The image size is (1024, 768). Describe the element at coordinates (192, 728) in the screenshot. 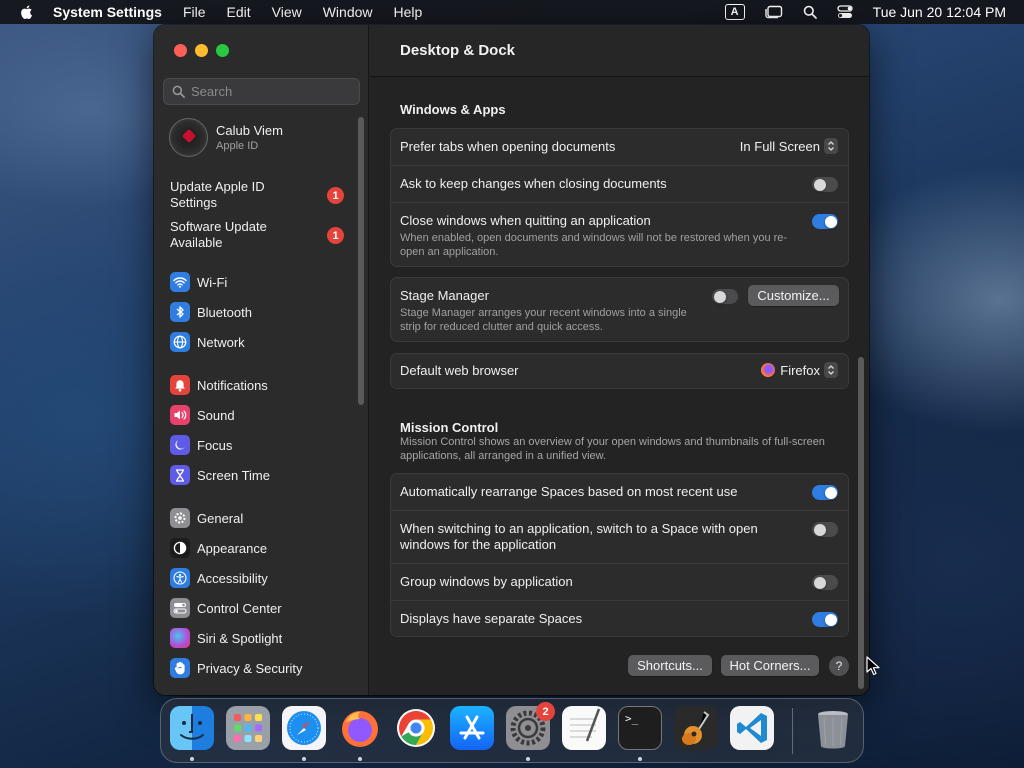

I see `finder-icon` at that location.